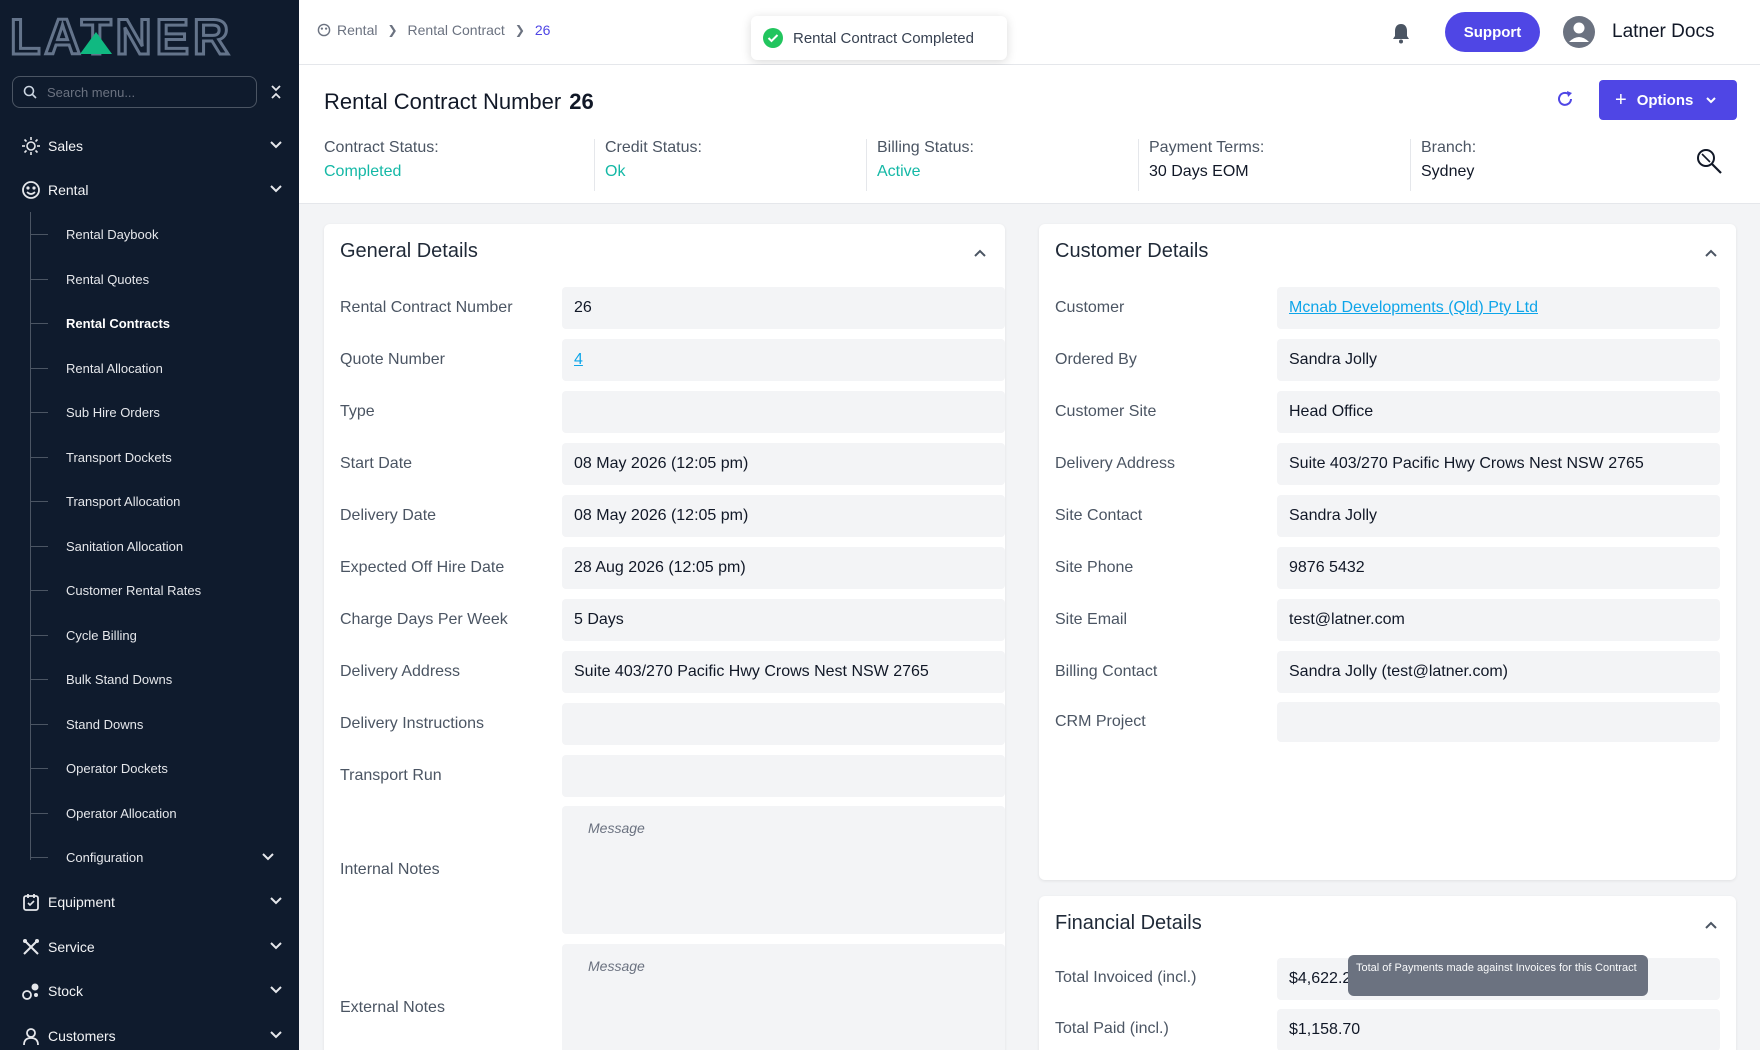 This screenshot has width=1760, height=1050. Describe the element at coordinates (1709, 161) in the screenshot. I see `zoom-icon` at that location.